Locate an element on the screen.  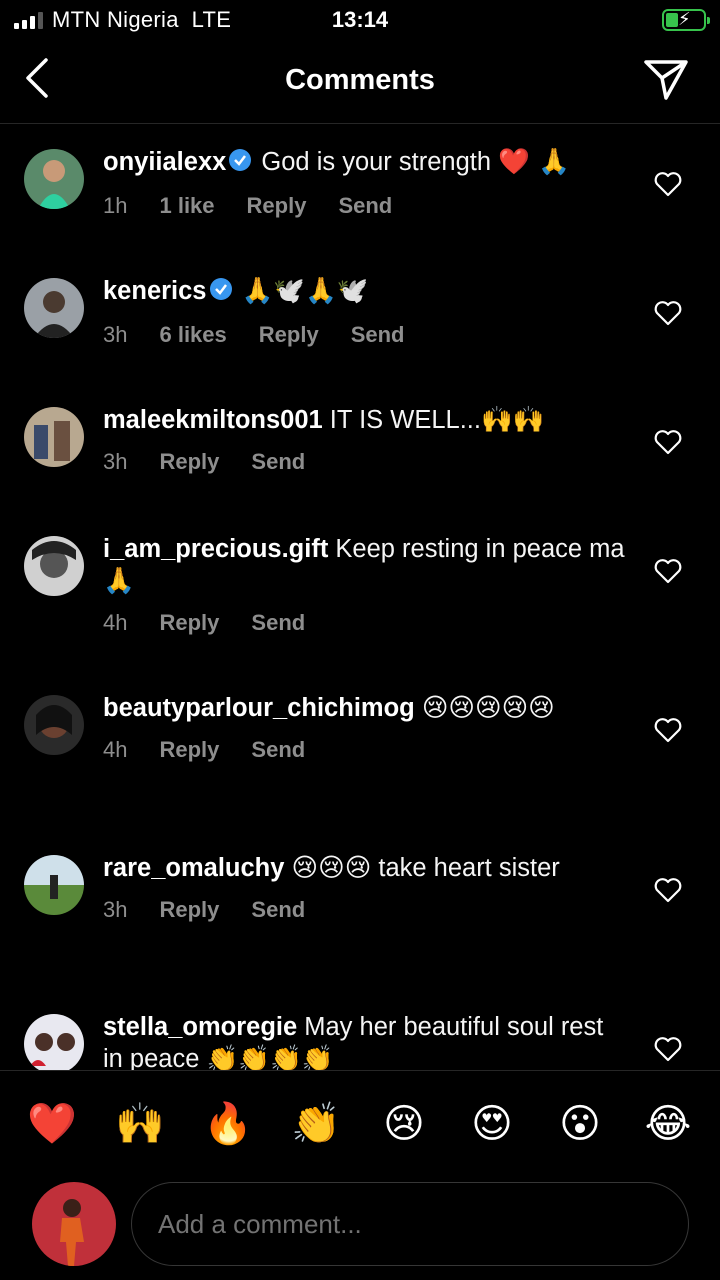
paper-plane-icon is located at coordinates (666, 80).